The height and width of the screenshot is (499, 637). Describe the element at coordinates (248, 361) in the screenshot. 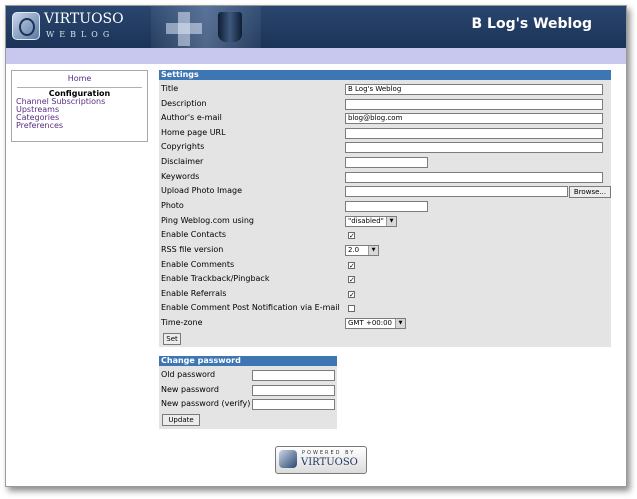

I see `password-heading: Change password` at that location.